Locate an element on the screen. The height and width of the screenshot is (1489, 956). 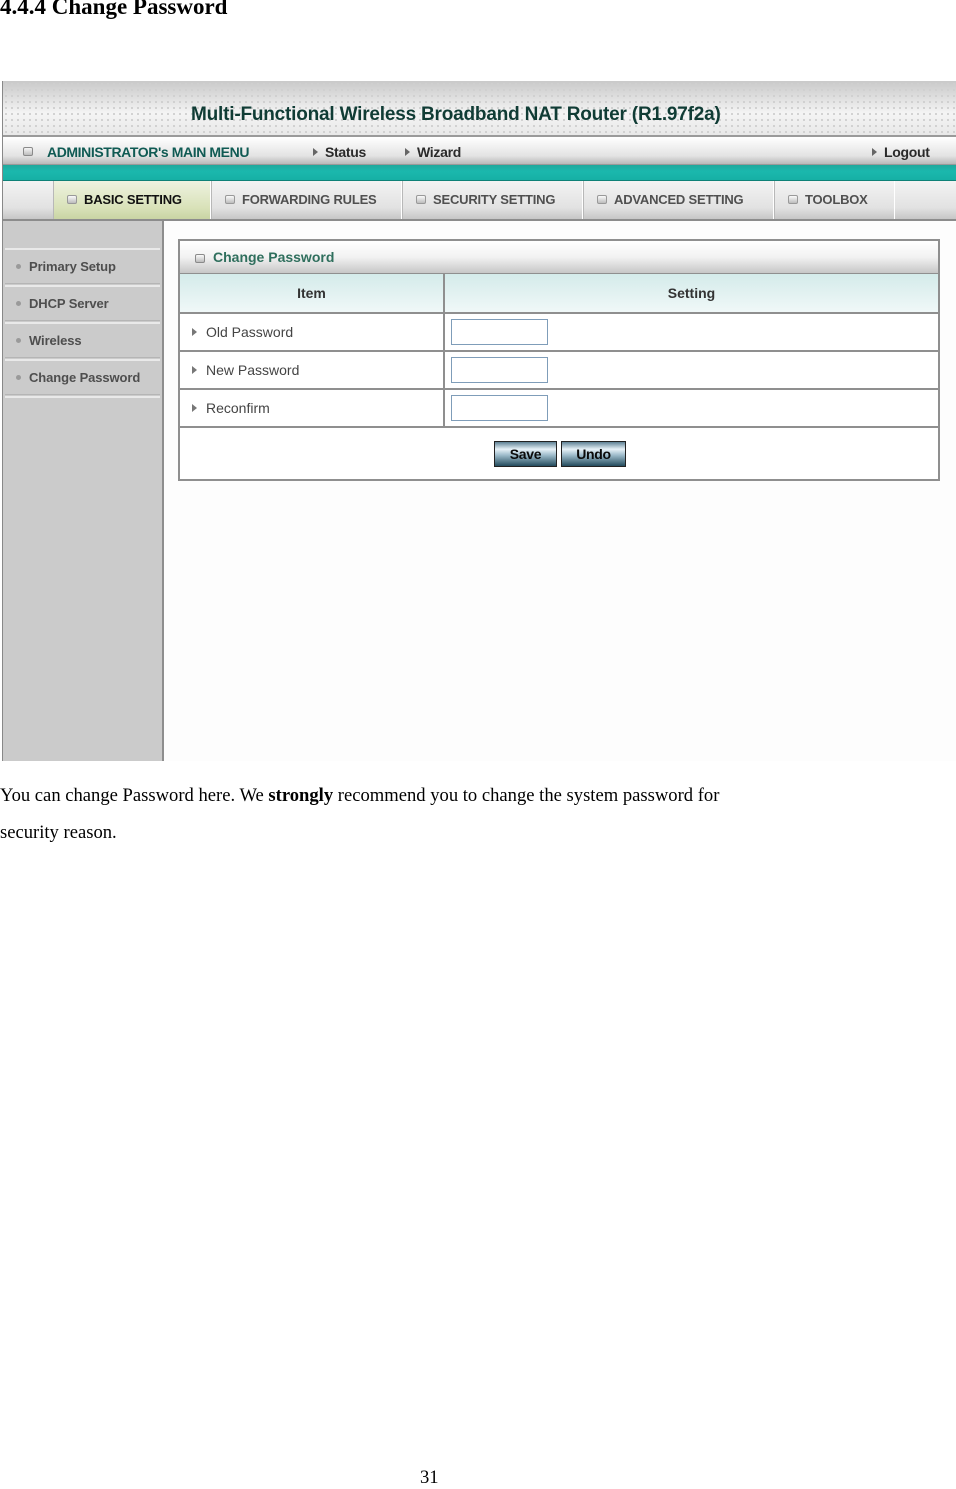
button-row: Save Undo is located at coordinates (559, 453).